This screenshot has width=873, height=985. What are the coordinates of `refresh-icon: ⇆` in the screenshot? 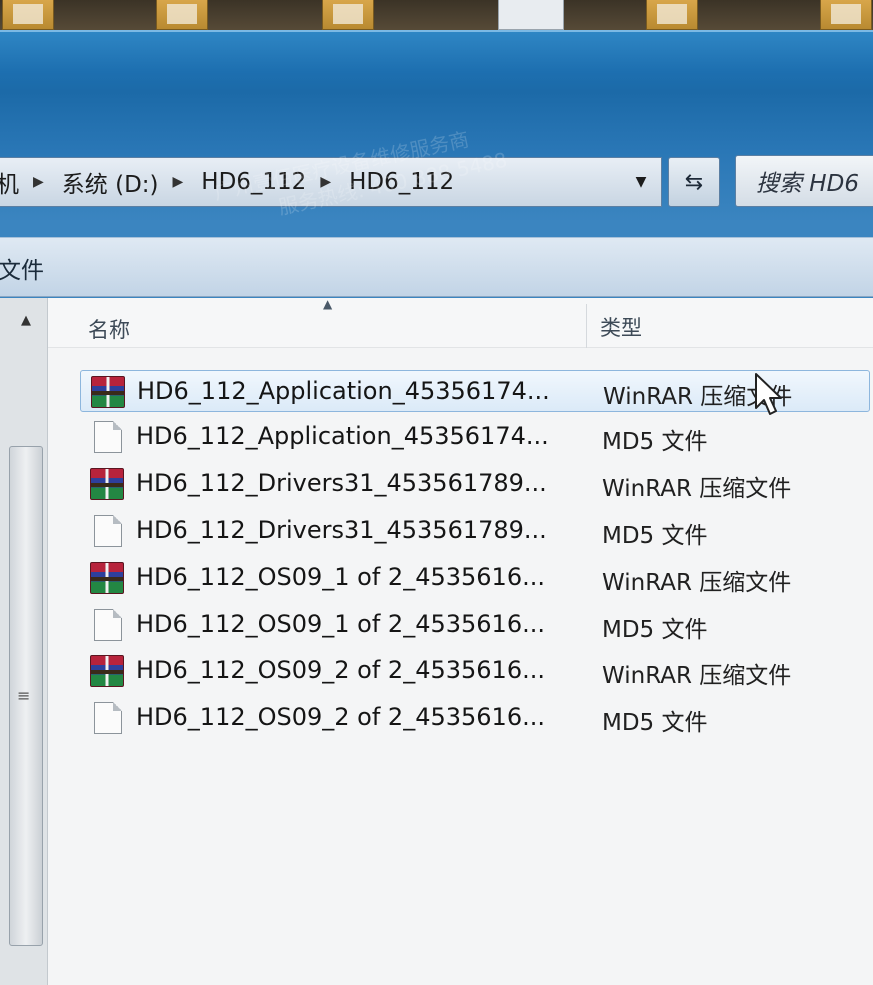 It's located at (694, 182).